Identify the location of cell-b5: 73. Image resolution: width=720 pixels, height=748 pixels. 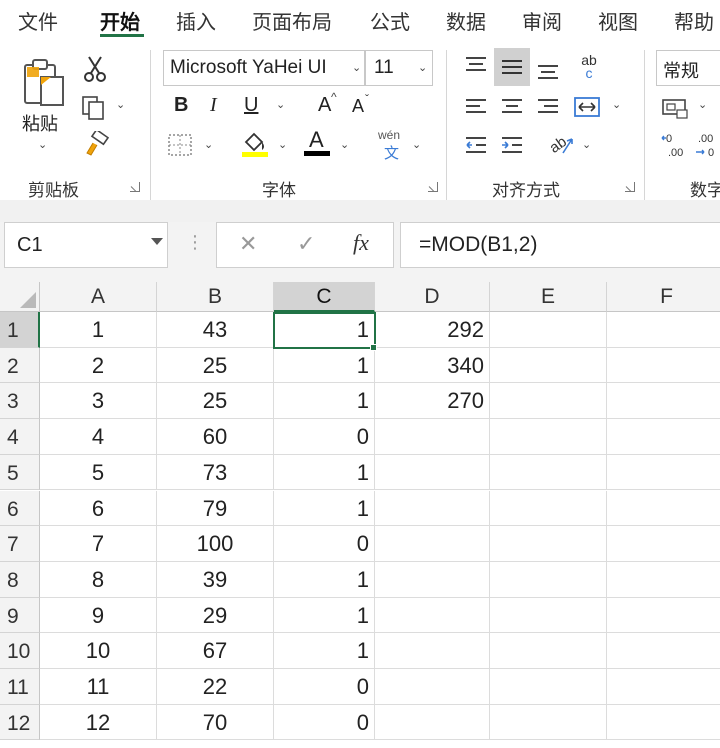
(215, 472).